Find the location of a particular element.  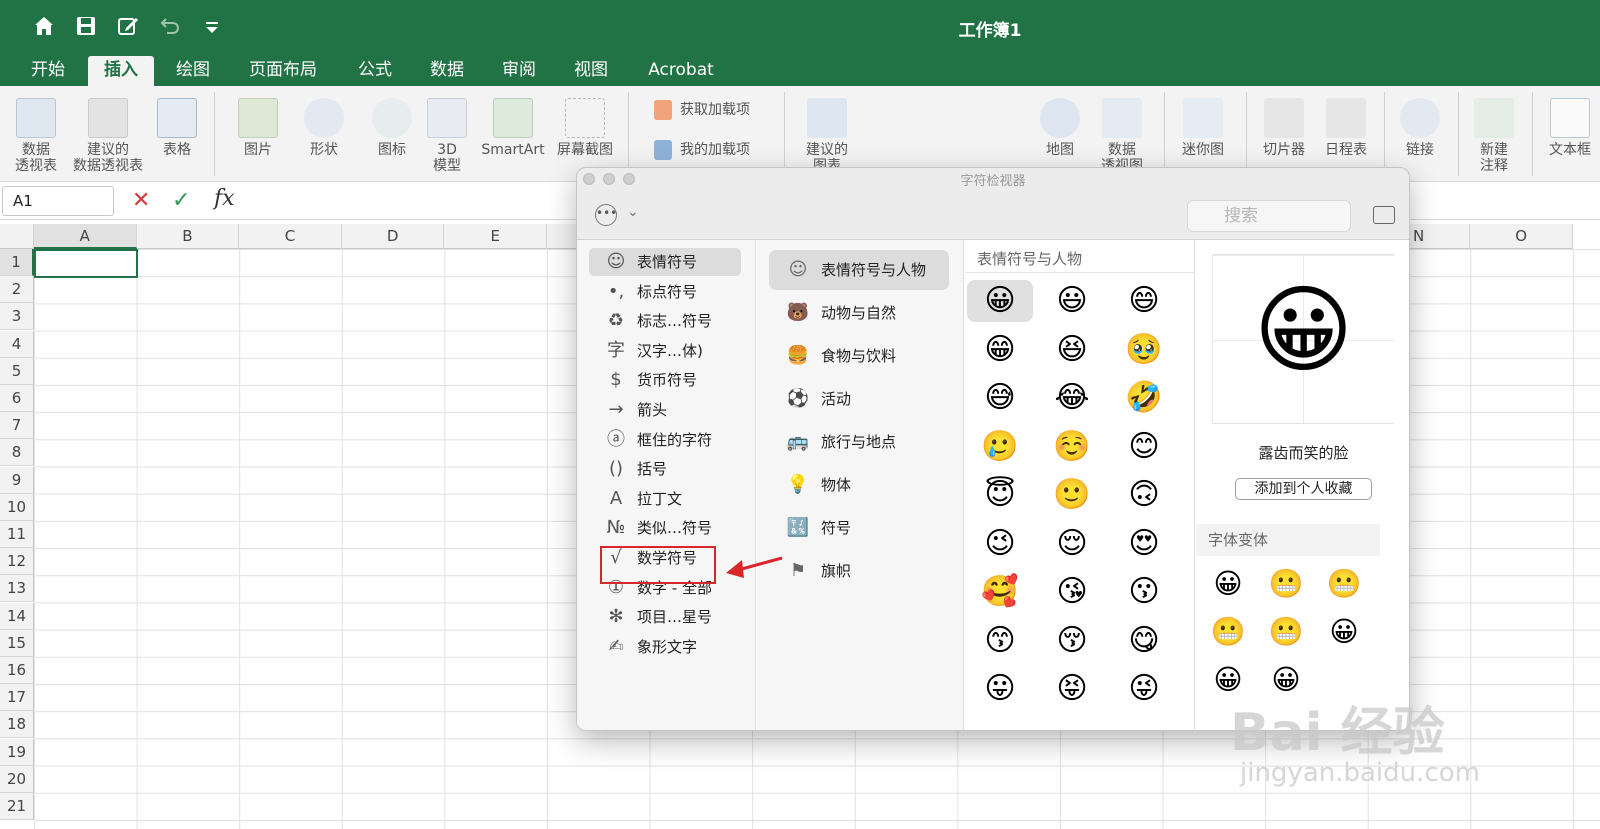

chevron-down-icon: ⌄ is located at coordinates (633, 212).